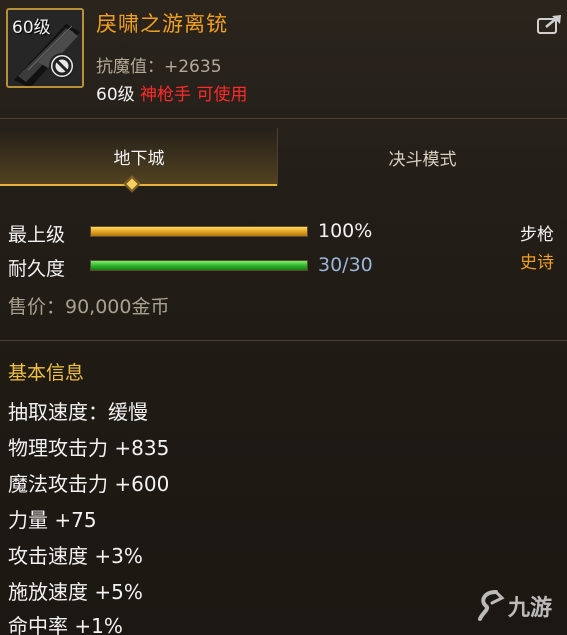  Describe the element at coordinates (46, 373) in the screenshot. I see `basic-info-title: 基本信息` at that location.